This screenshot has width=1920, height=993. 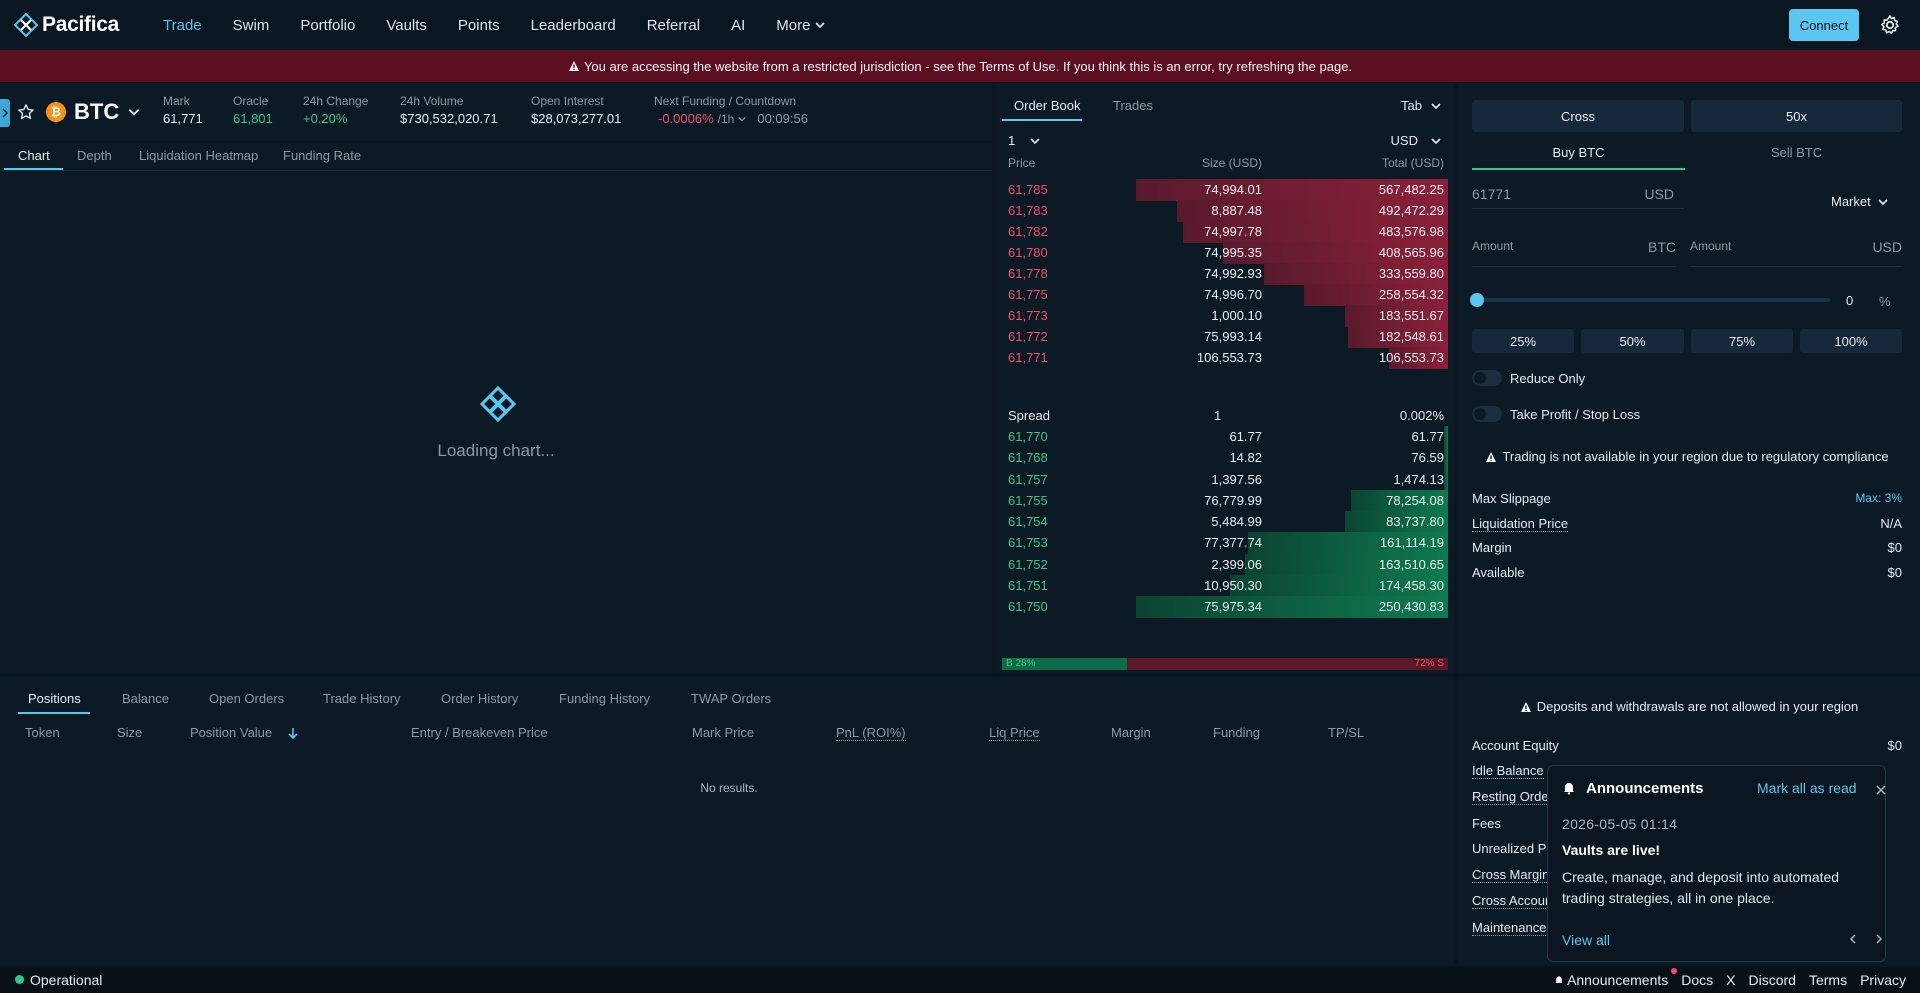 I want to click on nav-more: More, so click(x=801, y=25).